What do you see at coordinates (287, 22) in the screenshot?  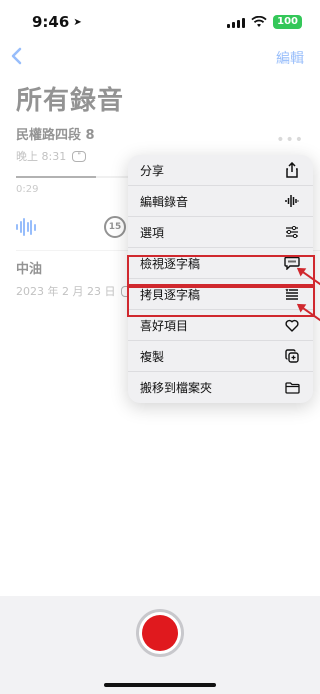 I see `battery-indicator: 100` at bounding box center [287, 22].